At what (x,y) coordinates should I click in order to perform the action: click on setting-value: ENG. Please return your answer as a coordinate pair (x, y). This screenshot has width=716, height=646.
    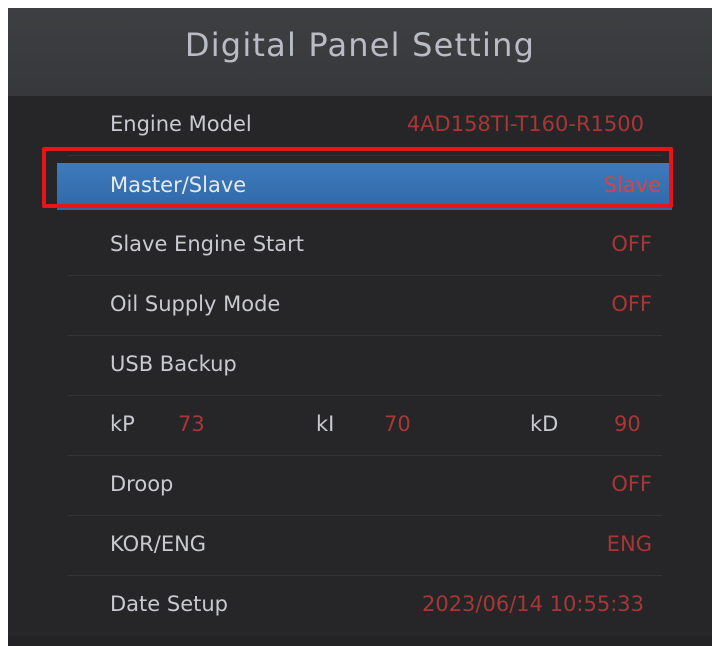
    Looking at the image, I should click on (629, 544).